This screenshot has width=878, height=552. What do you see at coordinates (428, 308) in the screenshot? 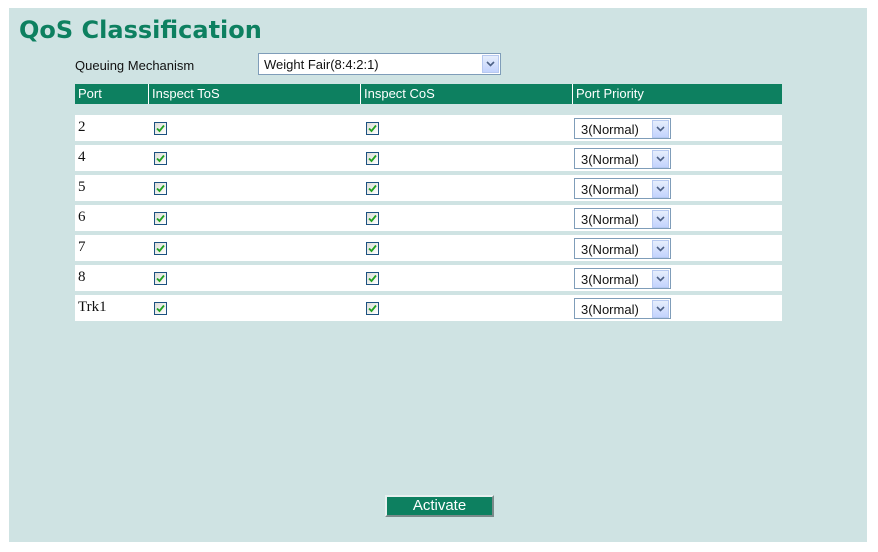
I see `table-row: Trk1 3(Normal)` at bounding box center [428, 308].